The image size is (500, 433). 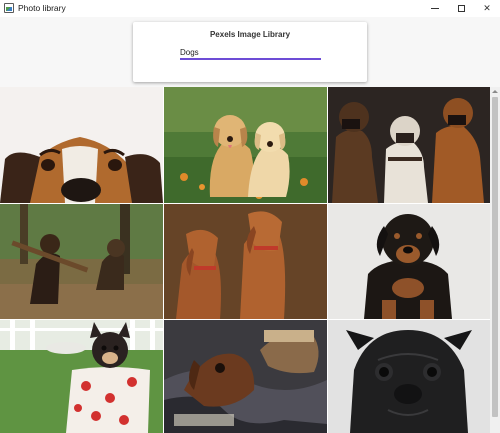 I want to click on dogs-with-stick-photo, so click(x=81, y=261).